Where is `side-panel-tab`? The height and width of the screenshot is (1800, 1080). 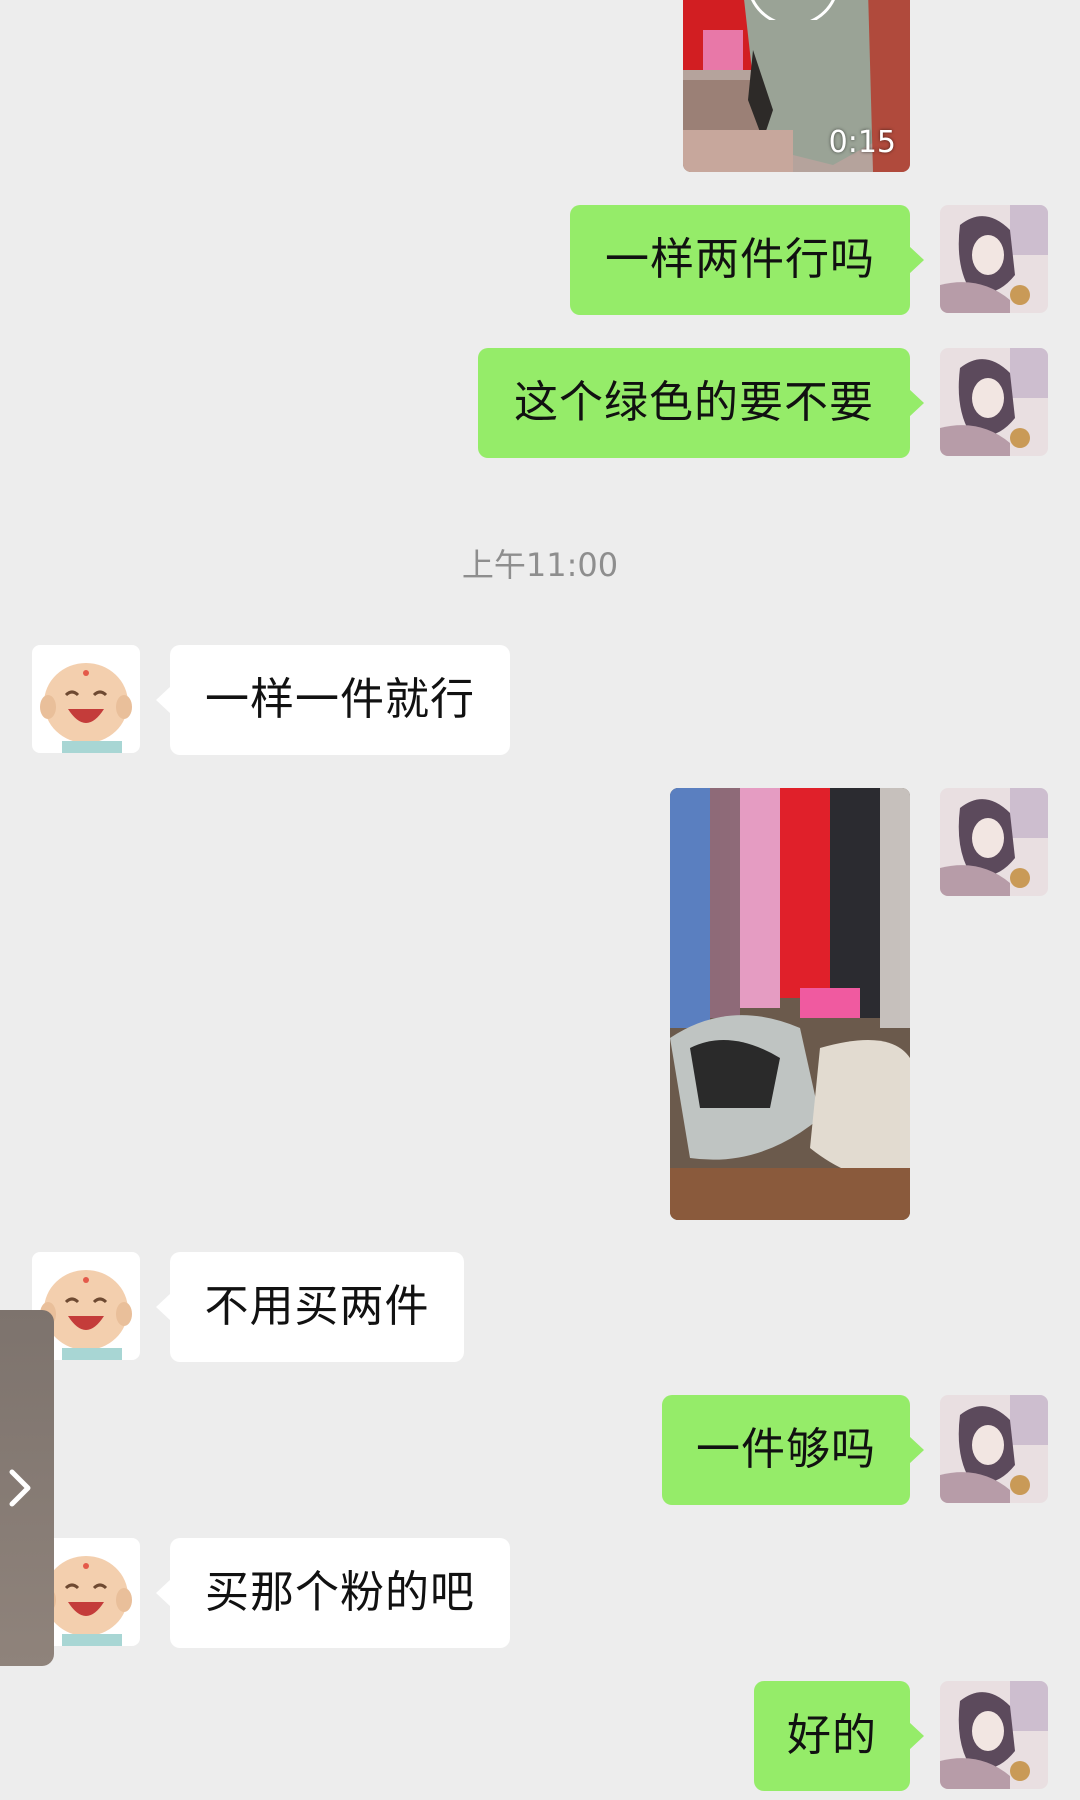
side-panel-tab is located at coordinates (27, 1488).